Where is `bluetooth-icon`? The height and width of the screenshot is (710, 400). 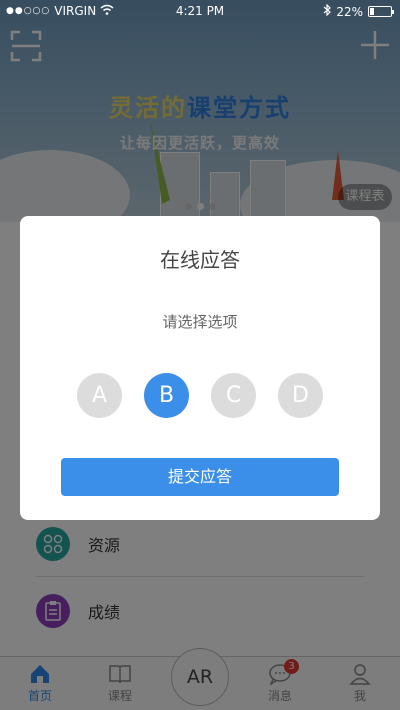
bluetooth-icon is located at coordinates (327, 11).